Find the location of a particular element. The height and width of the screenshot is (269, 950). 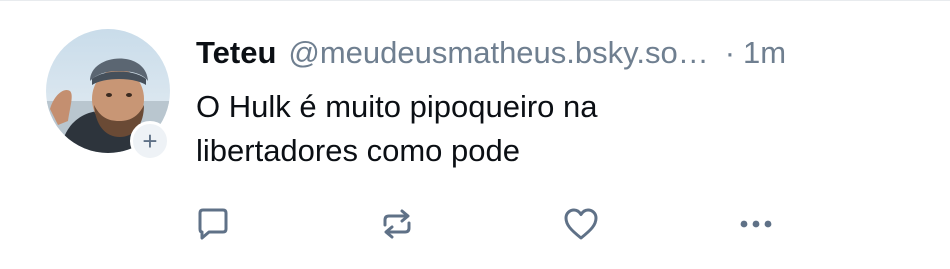

post-header: Teteu @meudeusmatheus.bsky.so… · 1m is located at coordinates (491, 53).